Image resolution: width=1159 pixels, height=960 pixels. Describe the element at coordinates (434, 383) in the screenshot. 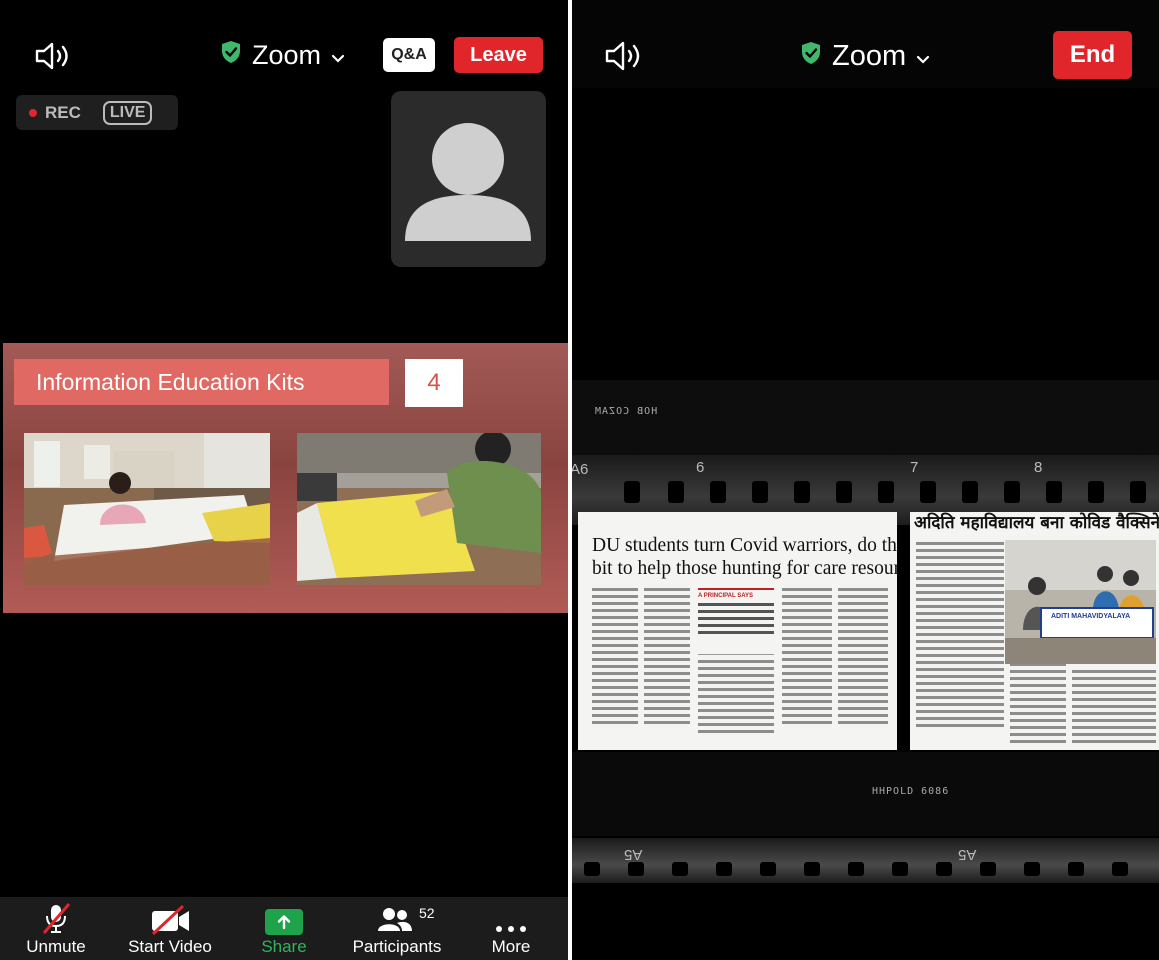

I see `slide-number: 4` at that location.